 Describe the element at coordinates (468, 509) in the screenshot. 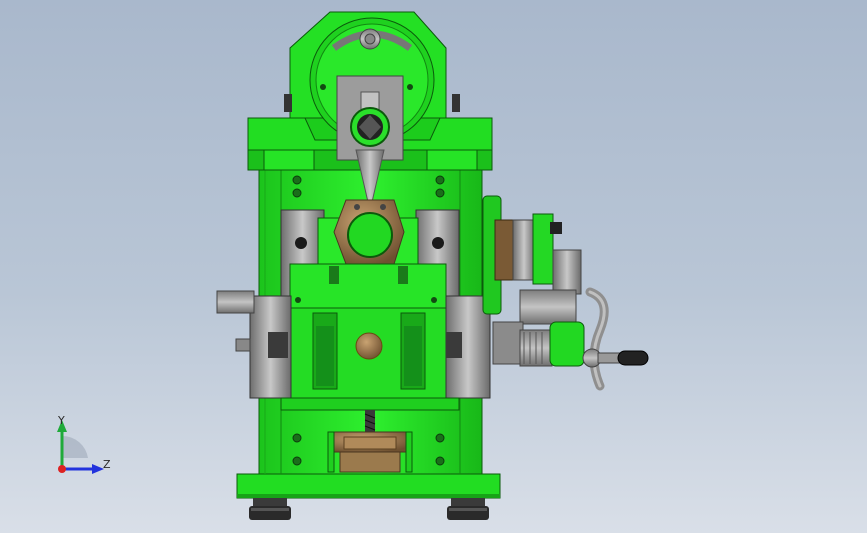

I see `leveling-foot-right` at that location.